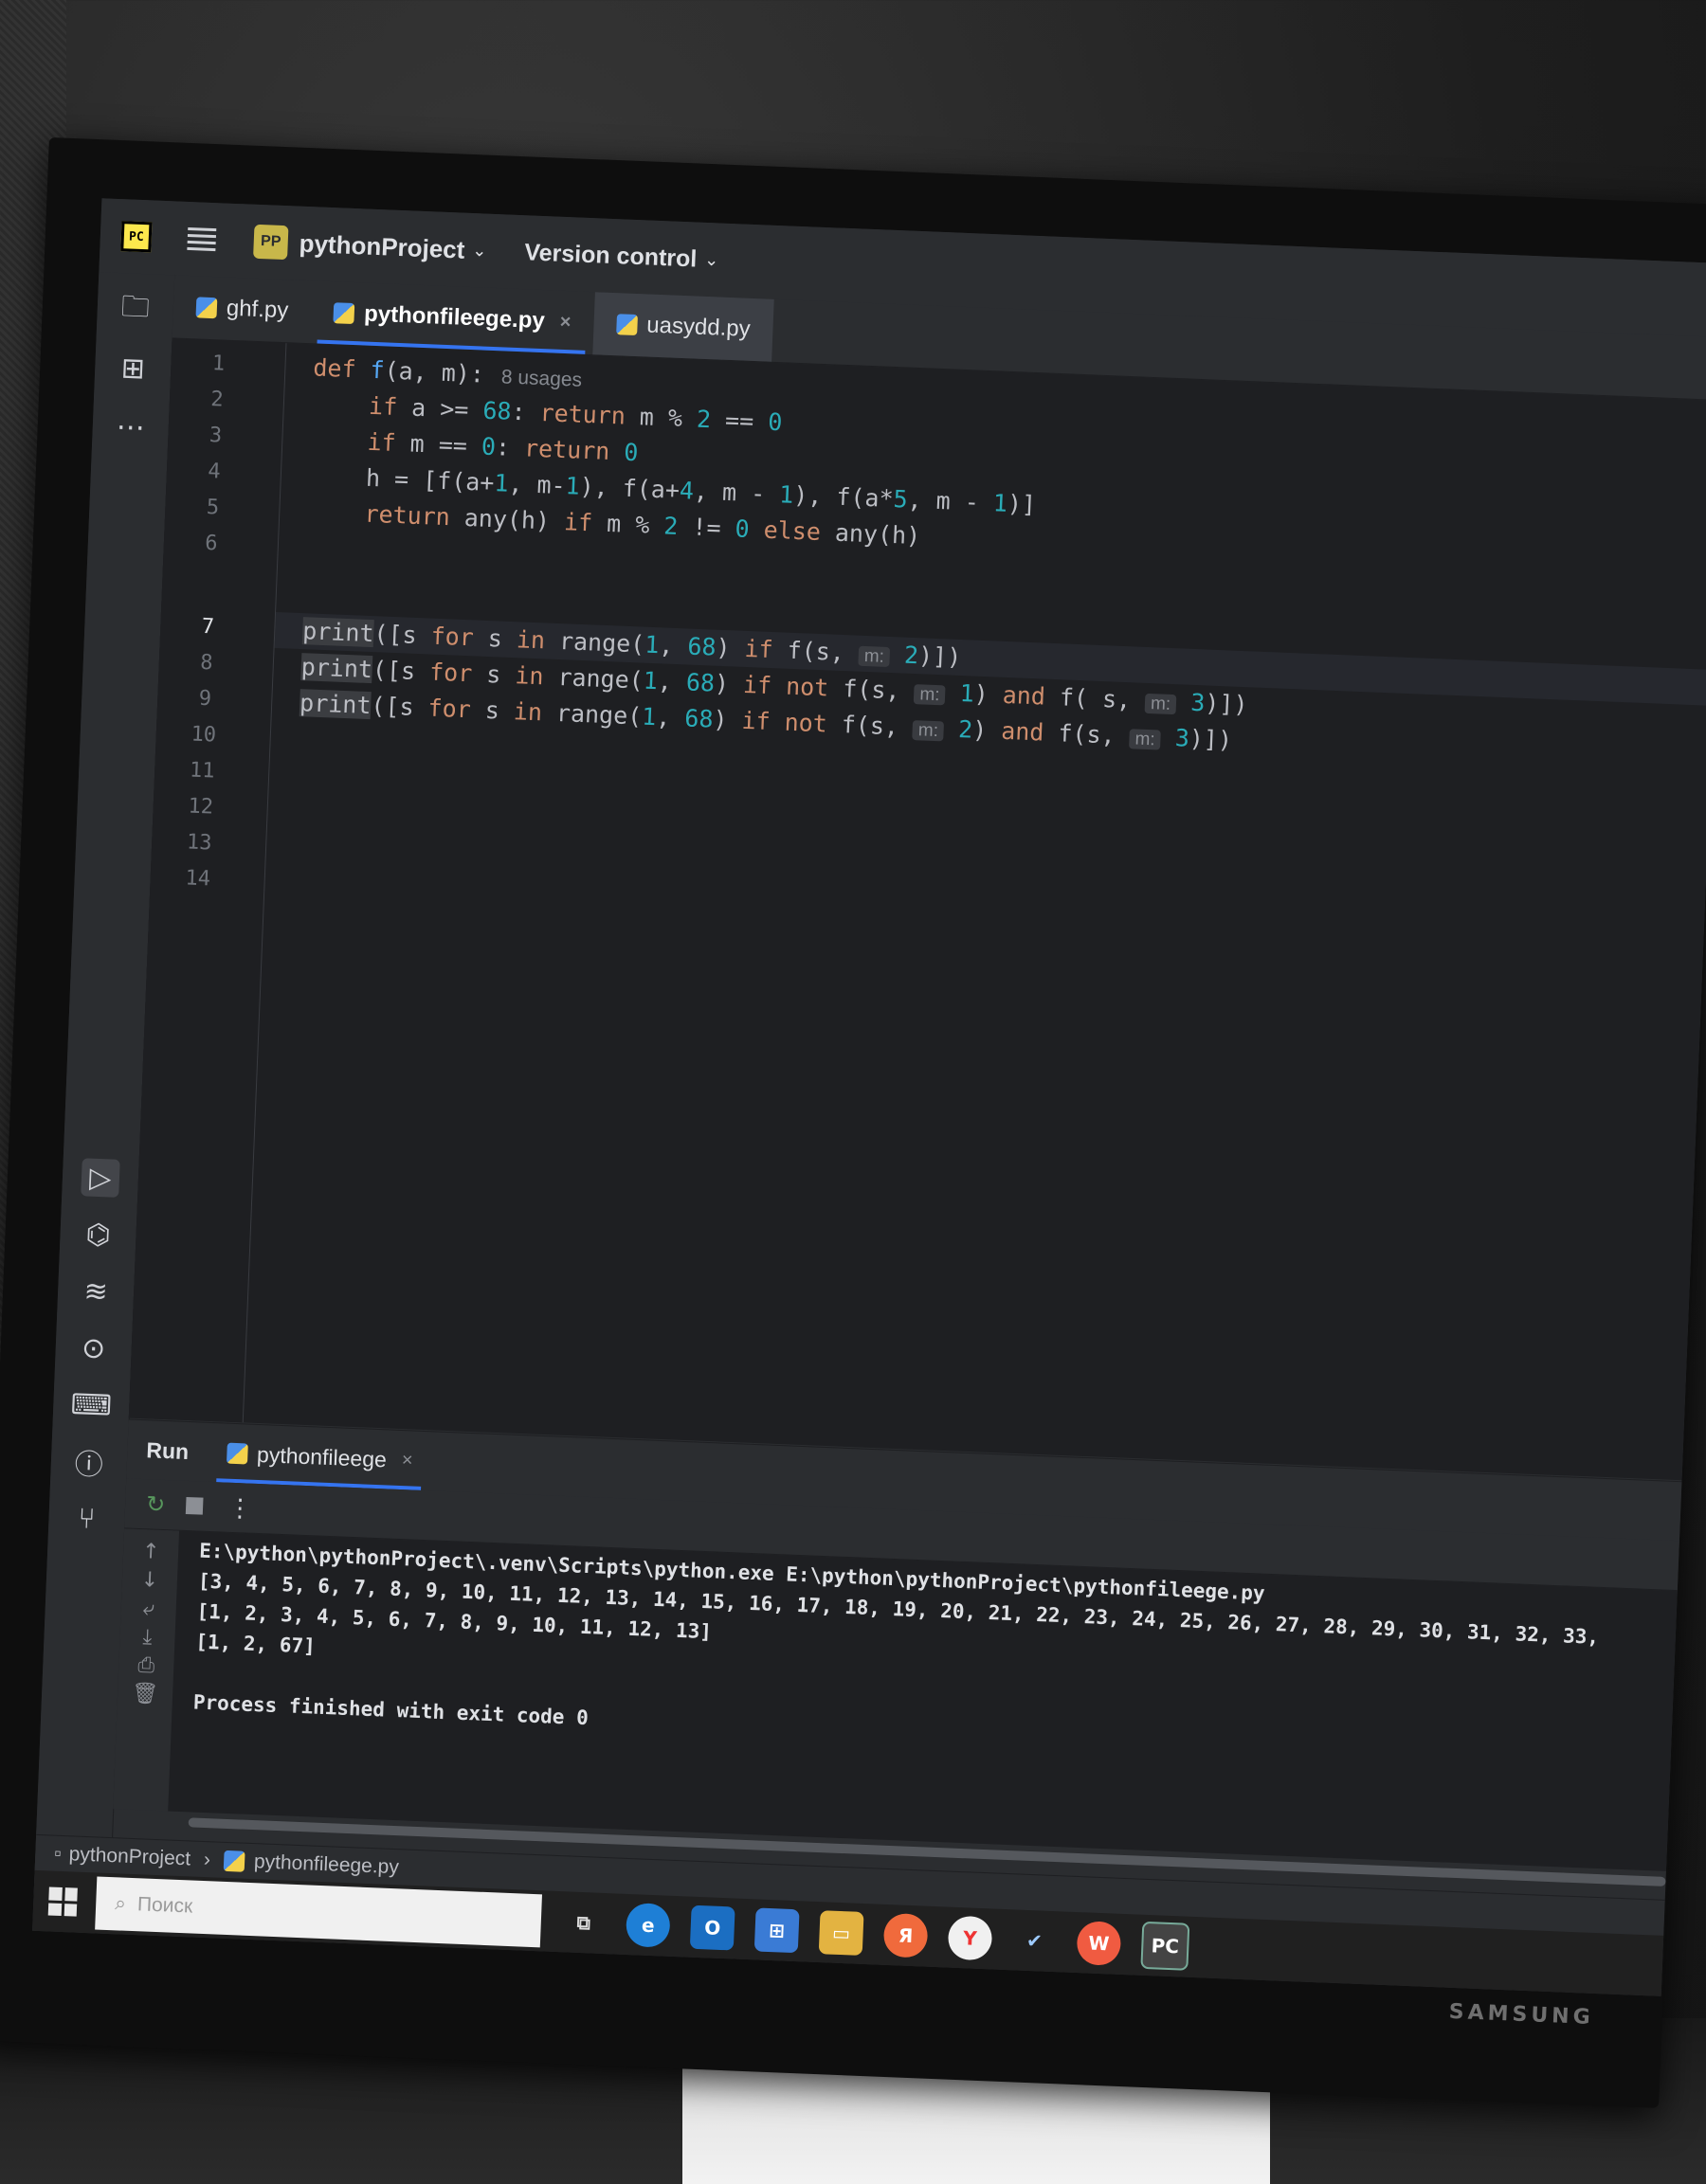  I want to click on problems-icon: ⓘ, so click(89, 1462).